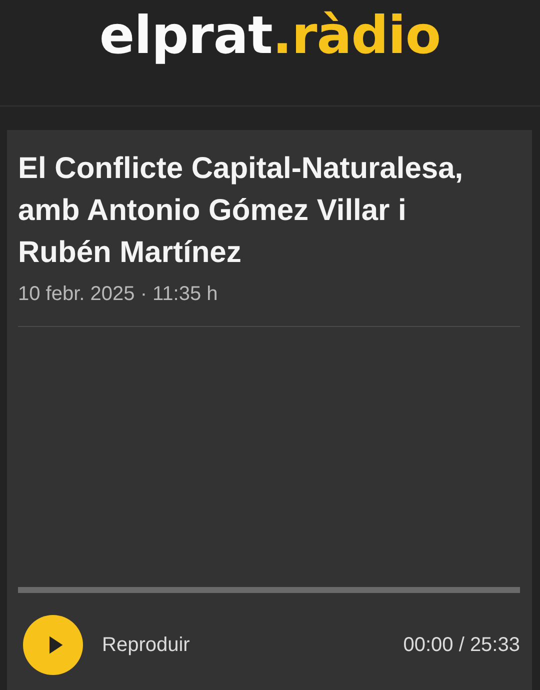 This screenshot has width=540, height=690. What do you see at coordinates (270, 36) in the screenshot?
I see `logo: elprat.ràdio` at bounding box center [270, 36].